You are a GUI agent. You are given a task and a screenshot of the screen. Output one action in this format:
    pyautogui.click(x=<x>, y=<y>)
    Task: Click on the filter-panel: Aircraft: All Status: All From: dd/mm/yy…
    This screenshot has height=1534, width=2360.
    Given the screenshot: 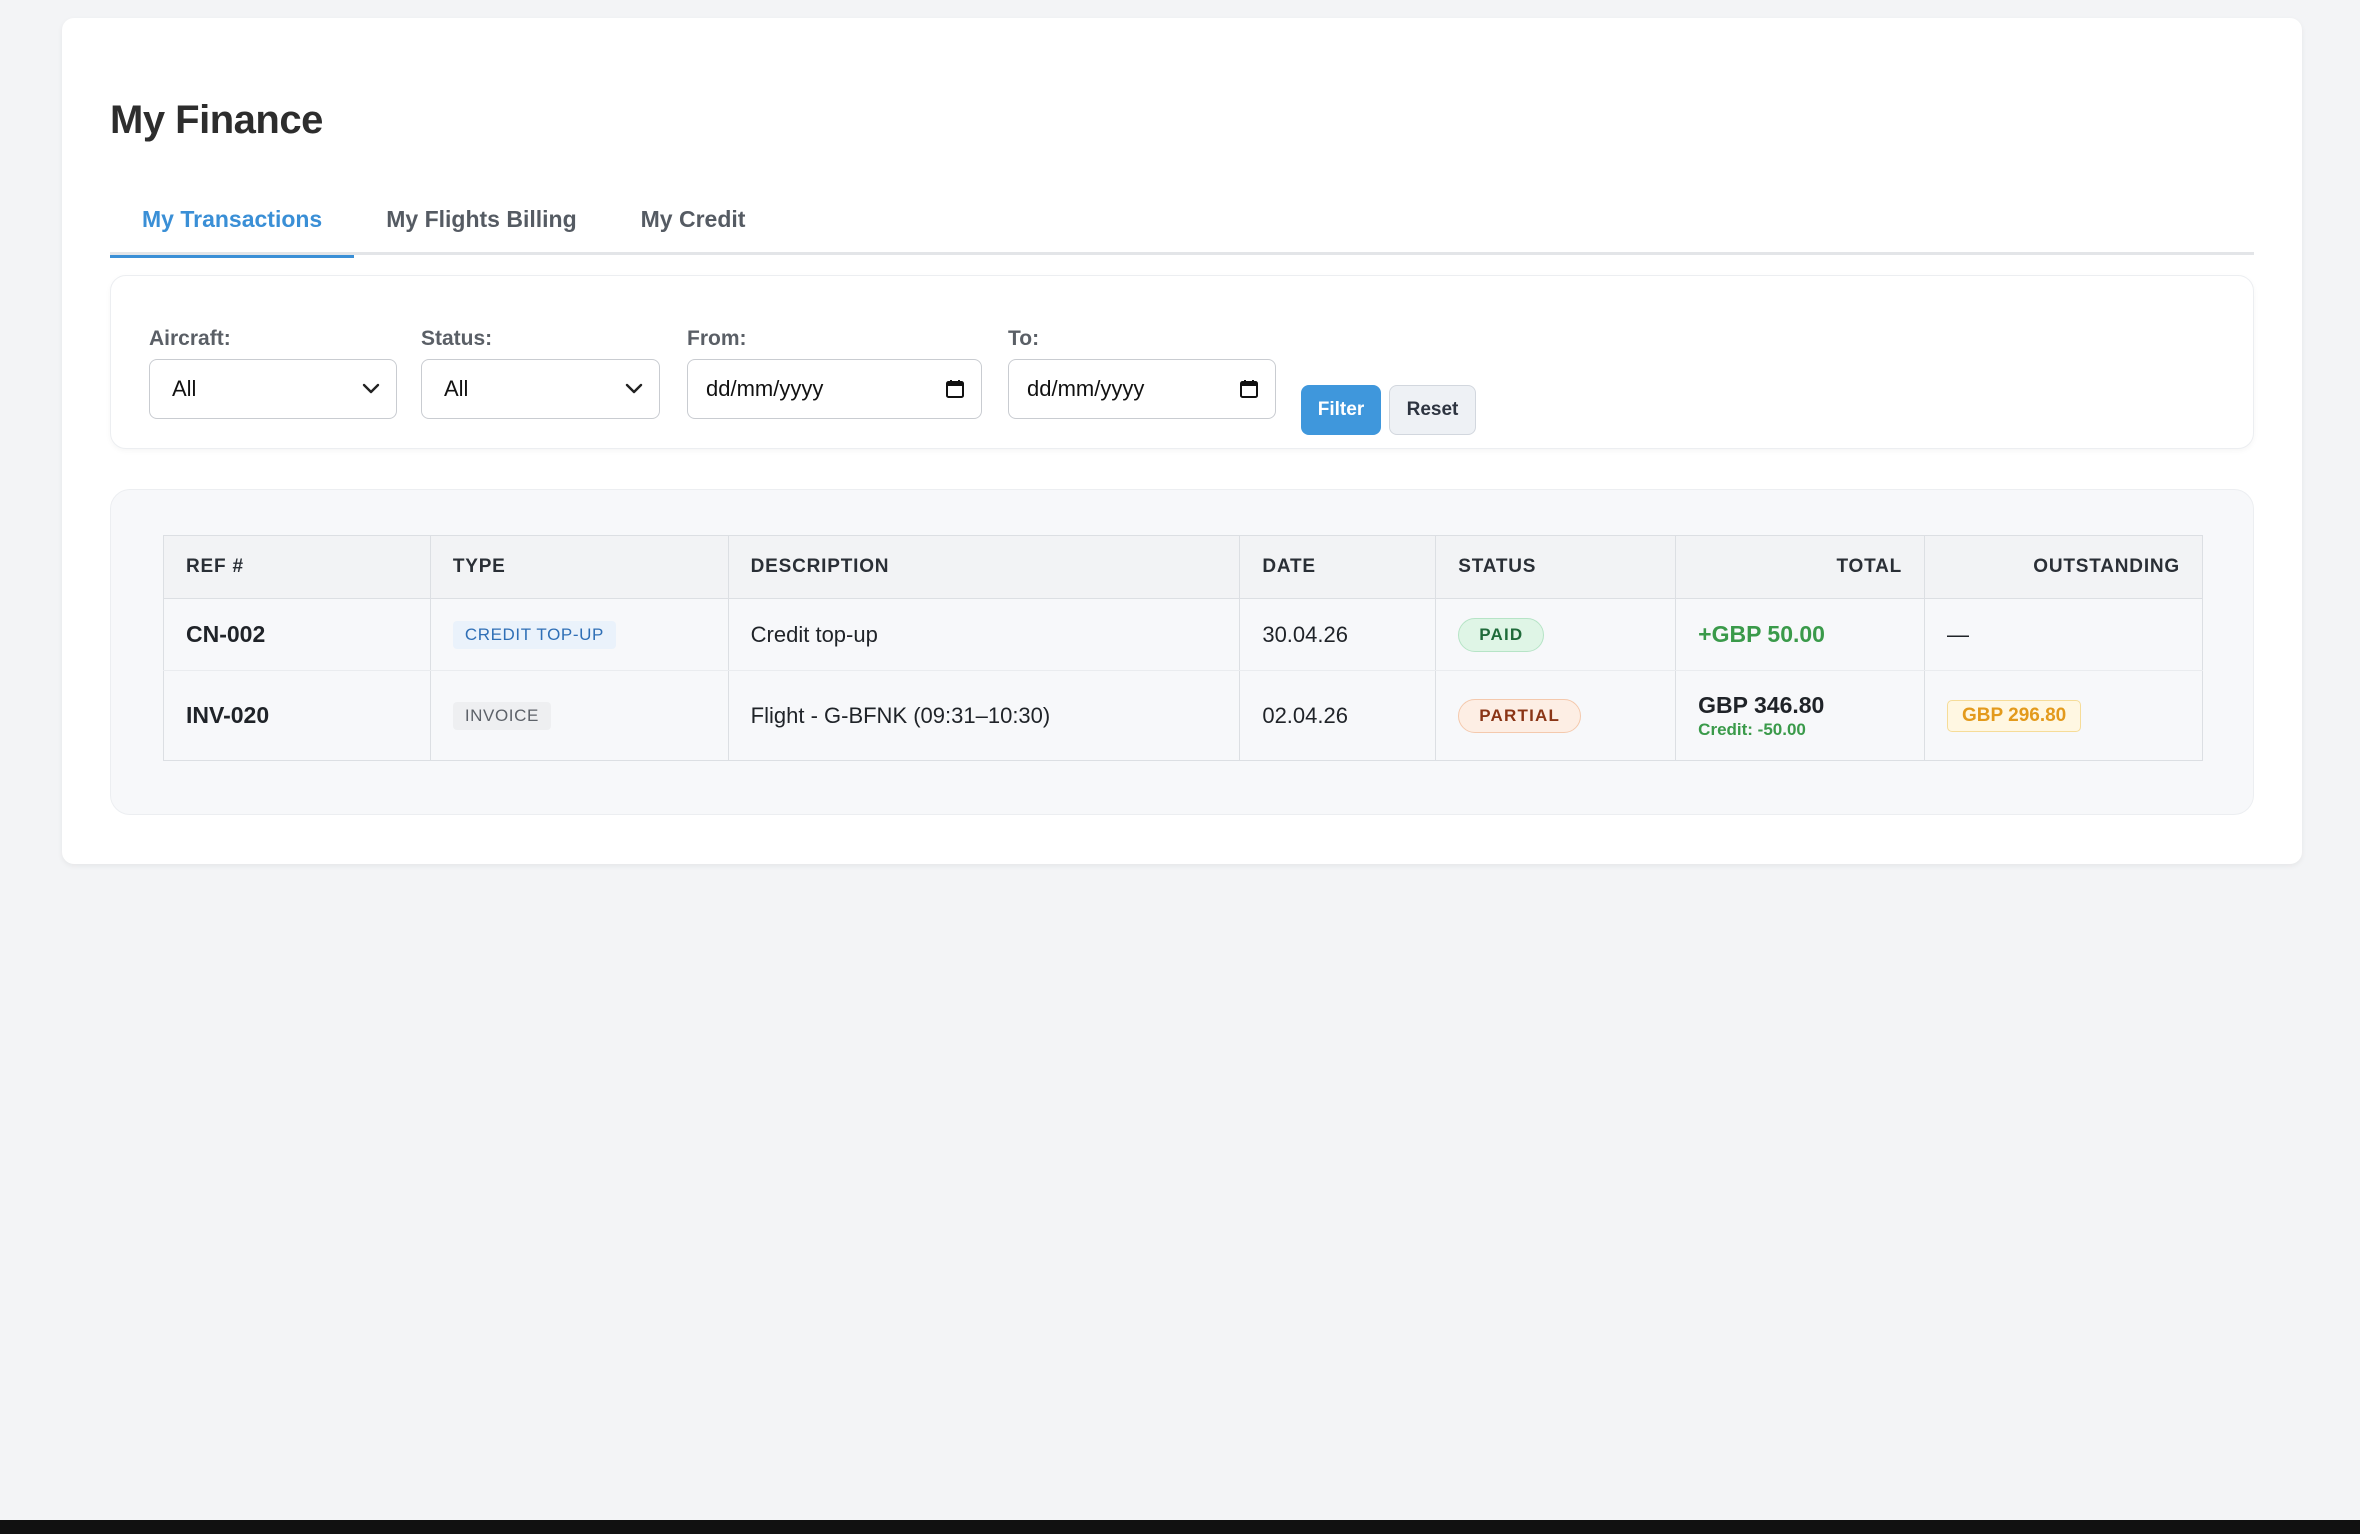 What is the action you would take?
    pyautogui.click(x=1182, y=362)
    